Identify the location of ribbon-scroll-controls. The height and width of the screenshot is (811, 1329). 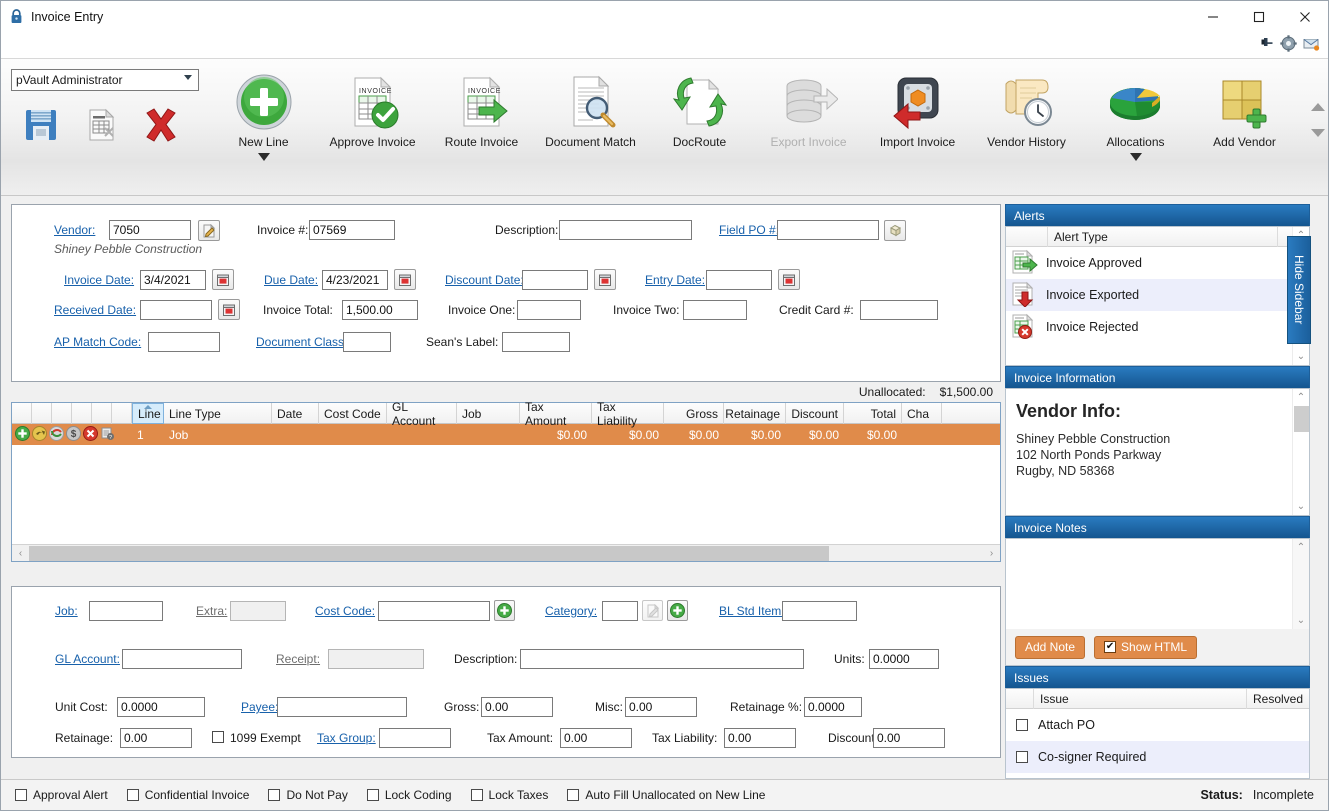
(1318, 120).